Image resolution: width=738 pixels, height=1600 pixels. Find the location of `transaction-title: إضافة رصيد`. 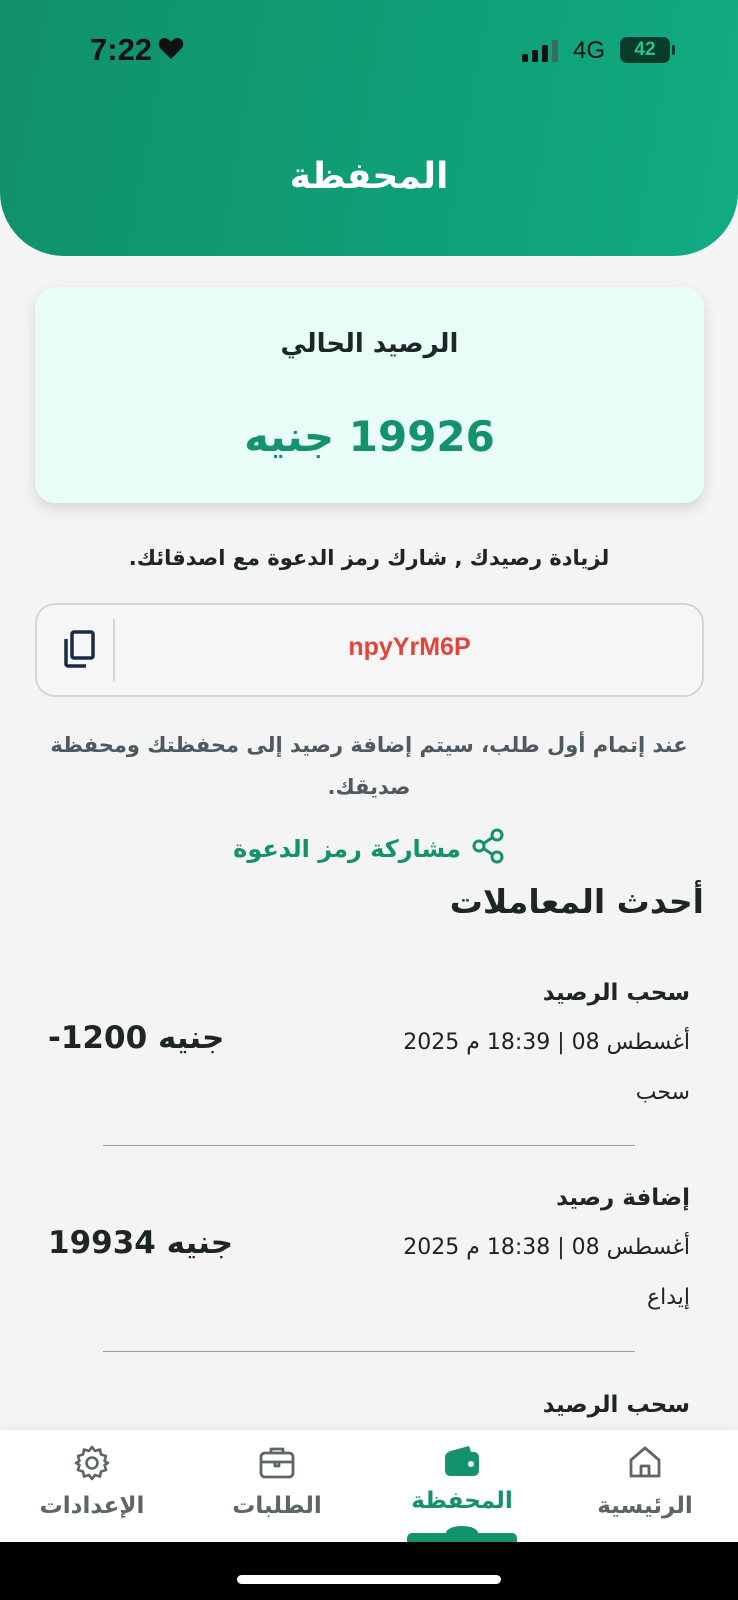

transaction-title: إضافة رصيد is located at coordinates (623, 1198).